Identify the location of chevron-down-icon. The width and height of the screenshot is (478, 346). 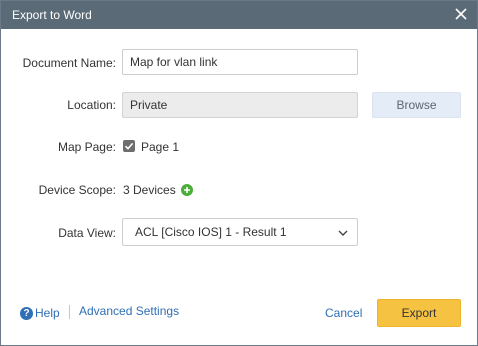
(343, 233).